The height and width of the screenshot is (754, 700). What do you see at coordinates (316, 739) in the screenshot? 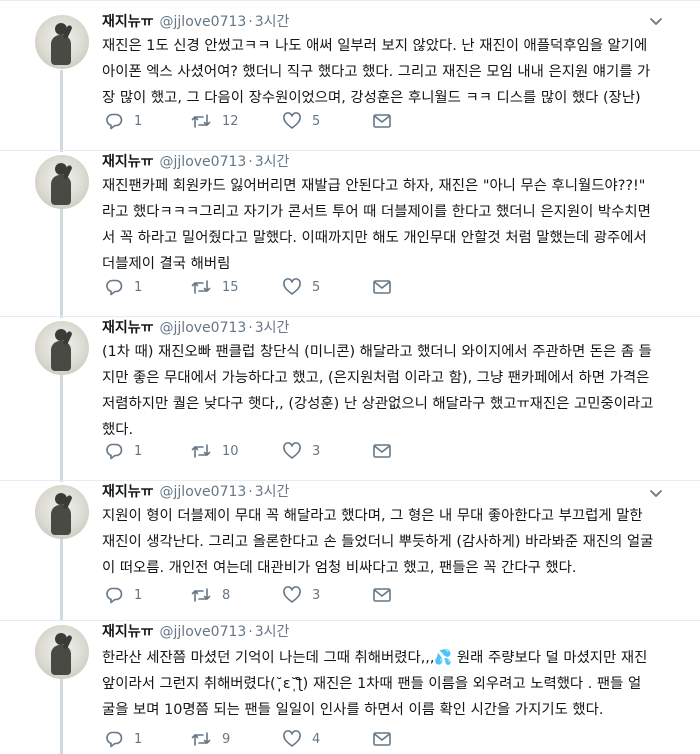
I see `like-count: 4` at bounding box center [316, 739].